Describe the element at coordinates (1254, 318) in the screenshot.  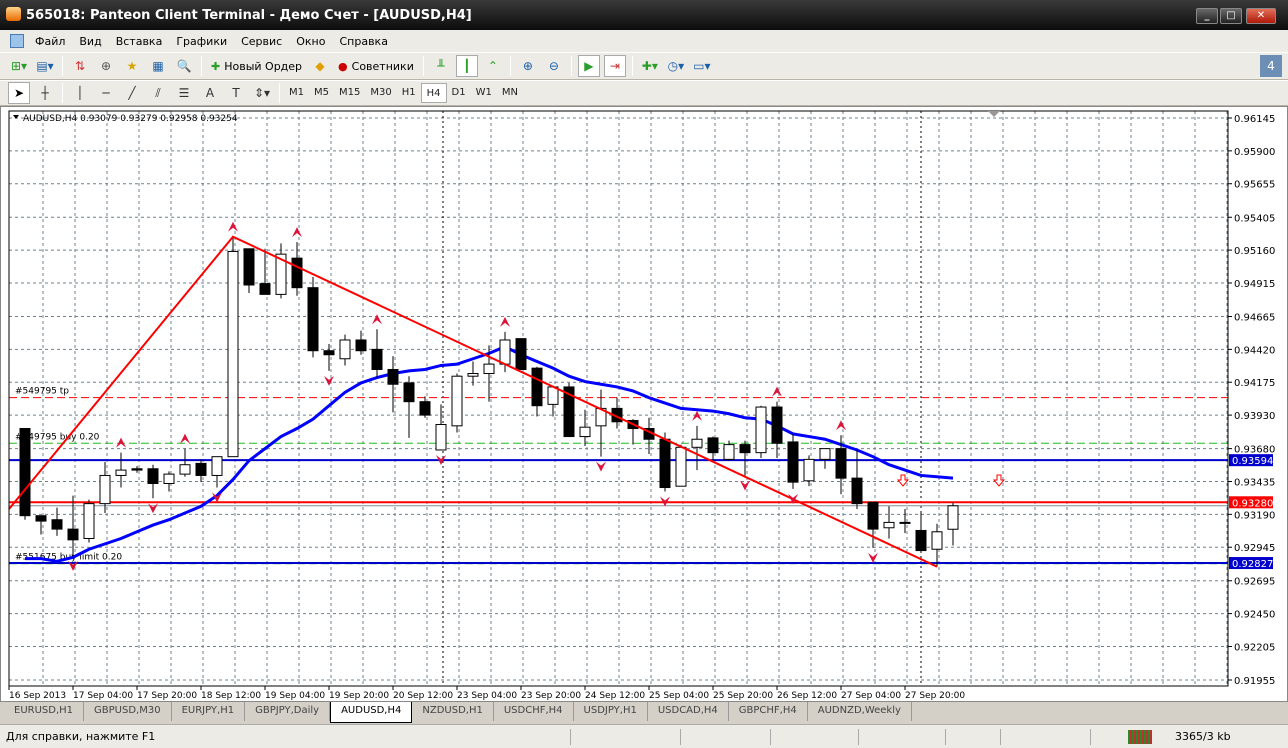
I see `y-tick-label: 0.94665` at that location.